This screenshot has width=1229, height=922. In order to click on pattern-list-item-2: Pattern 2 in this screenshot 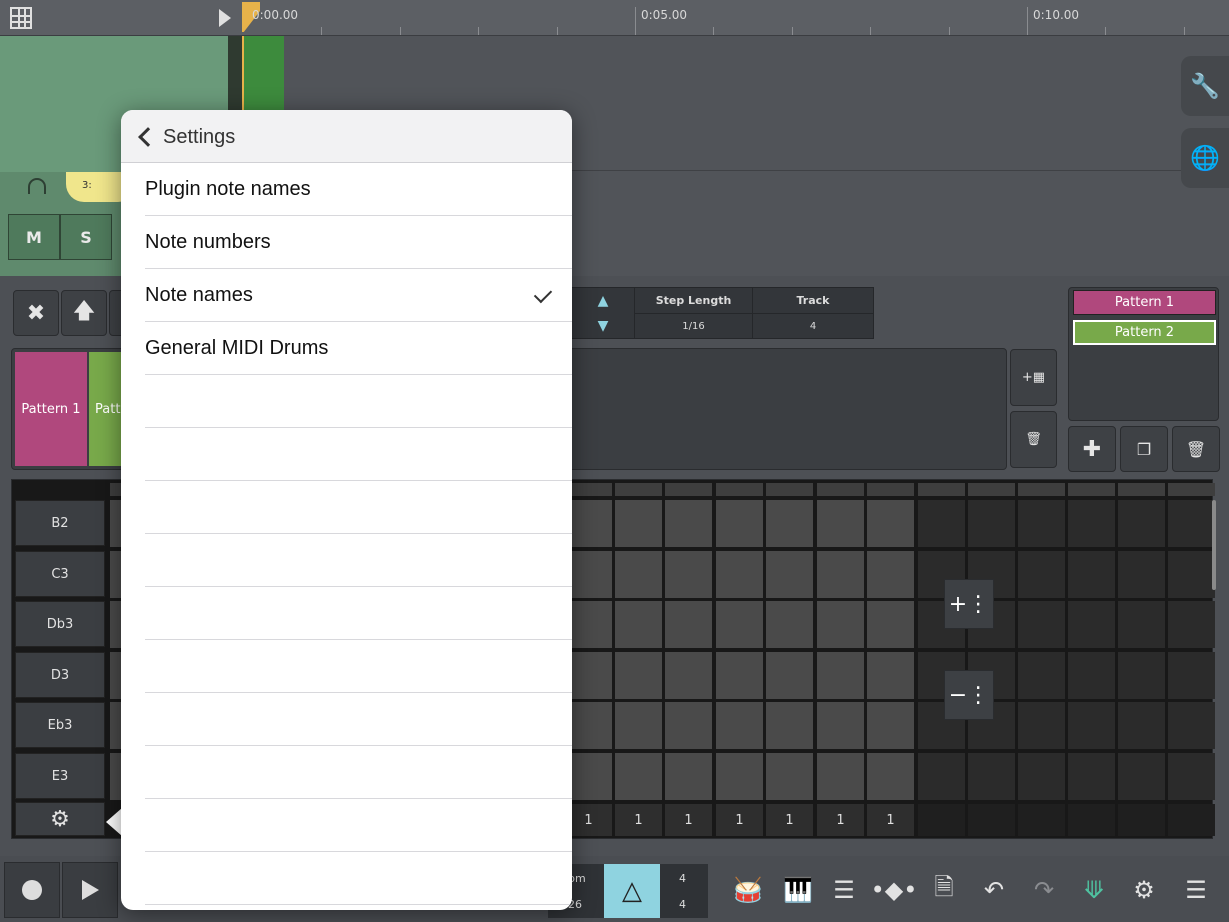, I will do `click(1144, 332)`.